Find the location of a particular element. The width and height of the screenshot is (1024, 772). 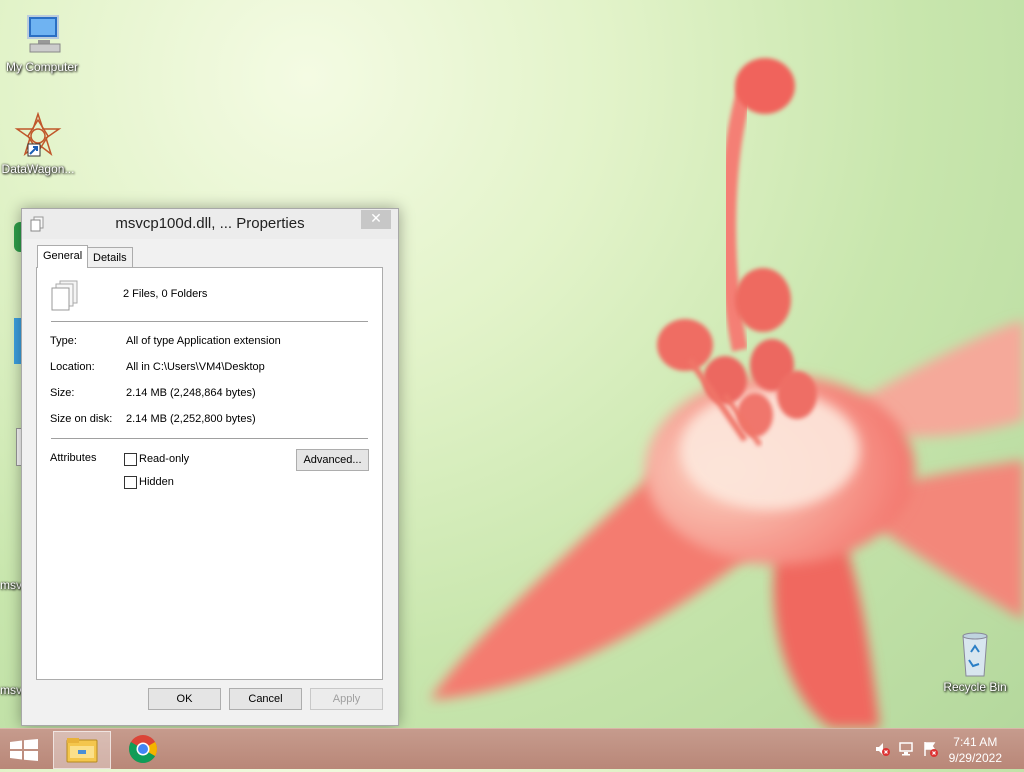

close-button: ✕ is located at coordinates (376, 219).